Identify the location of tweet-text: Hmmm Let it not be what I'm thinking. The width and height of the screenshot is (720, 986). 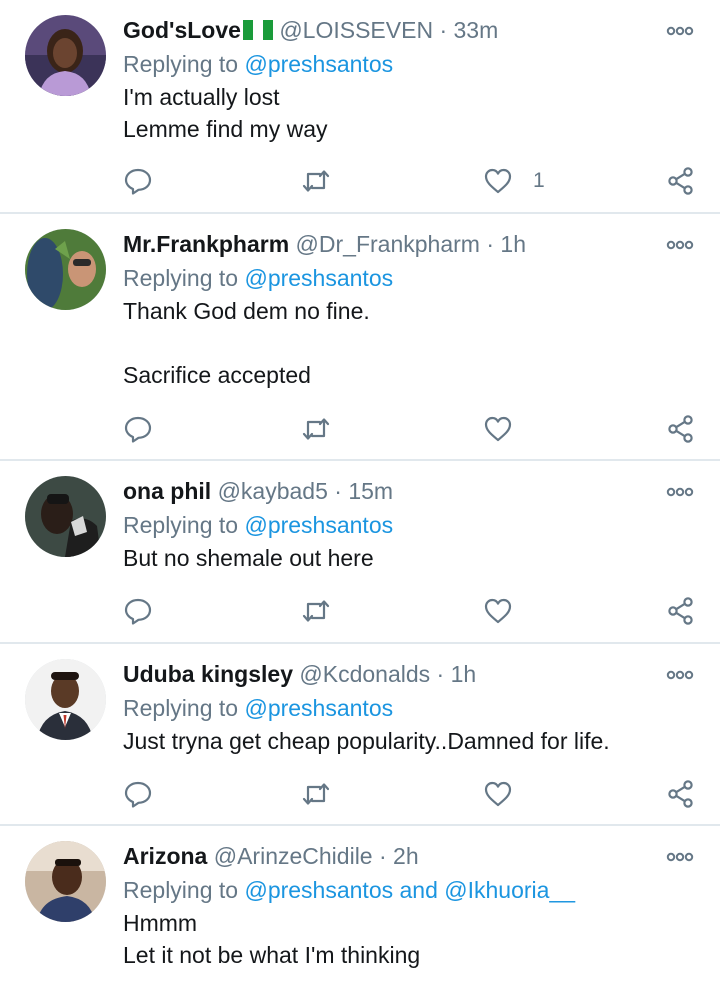
(381, 939).